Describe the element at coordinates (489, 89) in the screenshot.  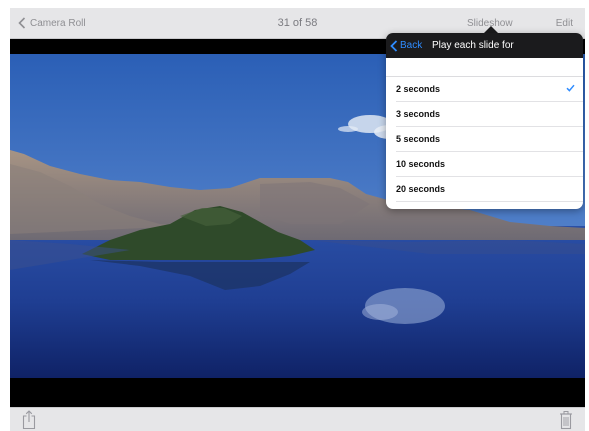
I see `duration-option-2-seconds: 2 seconds` at that location.